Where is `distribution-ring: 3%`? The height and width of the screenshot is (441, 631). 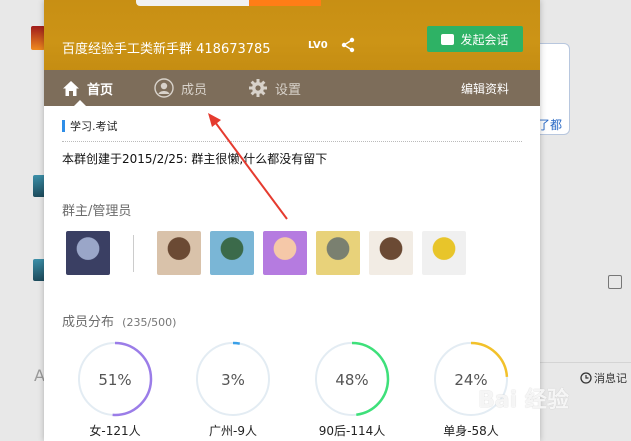 distribution-ring: 3% is located at coordinates (233, 379).